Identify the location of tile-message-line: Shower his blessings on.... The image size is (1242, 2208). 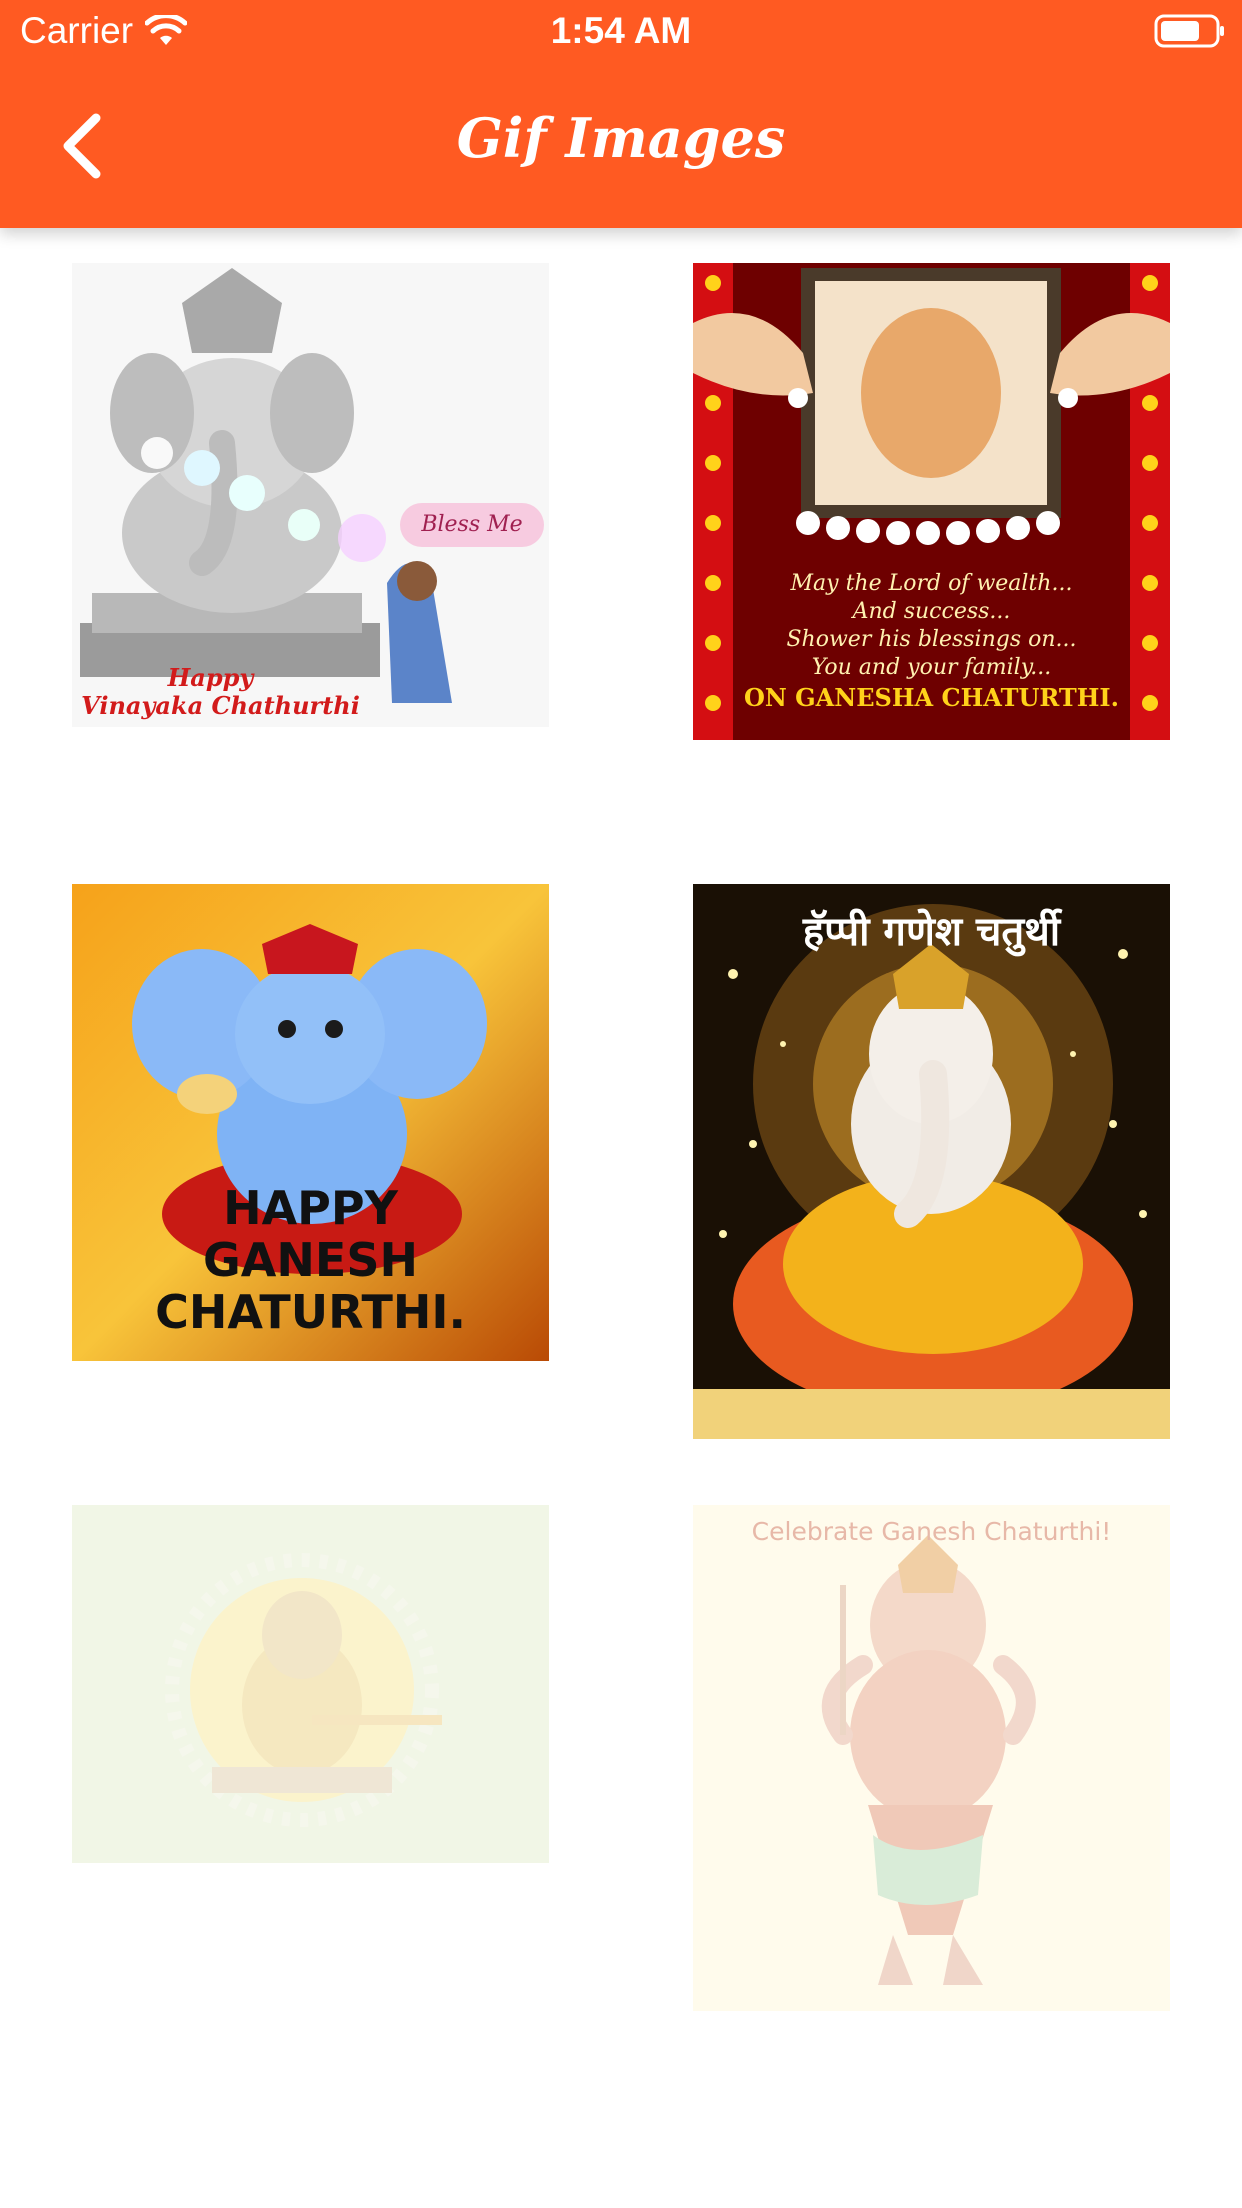
(931, 639).